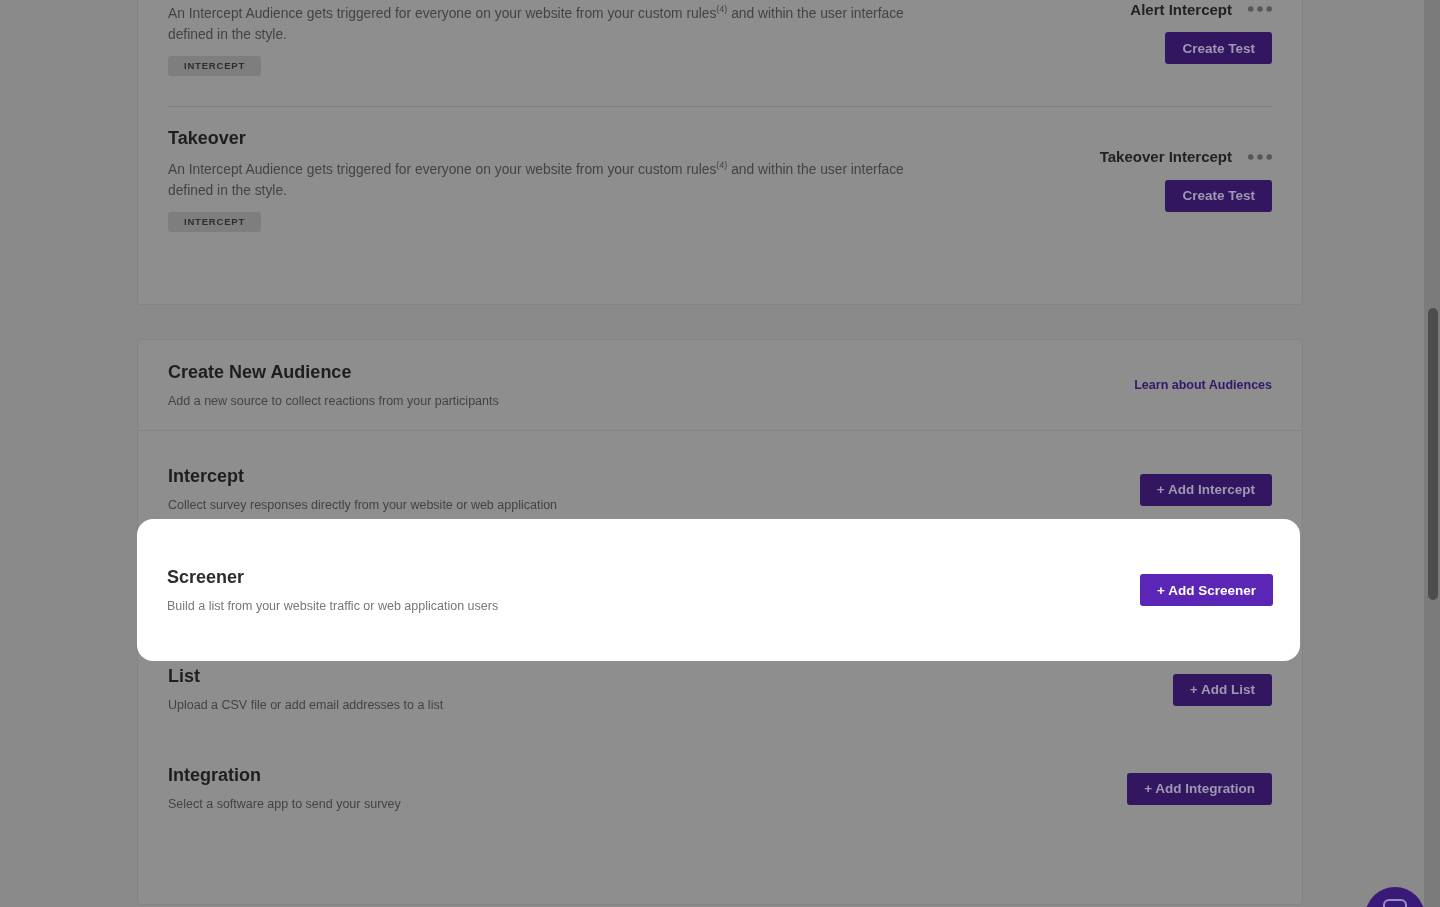 The height and width of the screenshot is (907, 1440). What do you see at coordinates (306, 705) in the screenshot?
I see `source-description: Upload a CSV file or add email addresses to a list` at bounding box center [306, 705].